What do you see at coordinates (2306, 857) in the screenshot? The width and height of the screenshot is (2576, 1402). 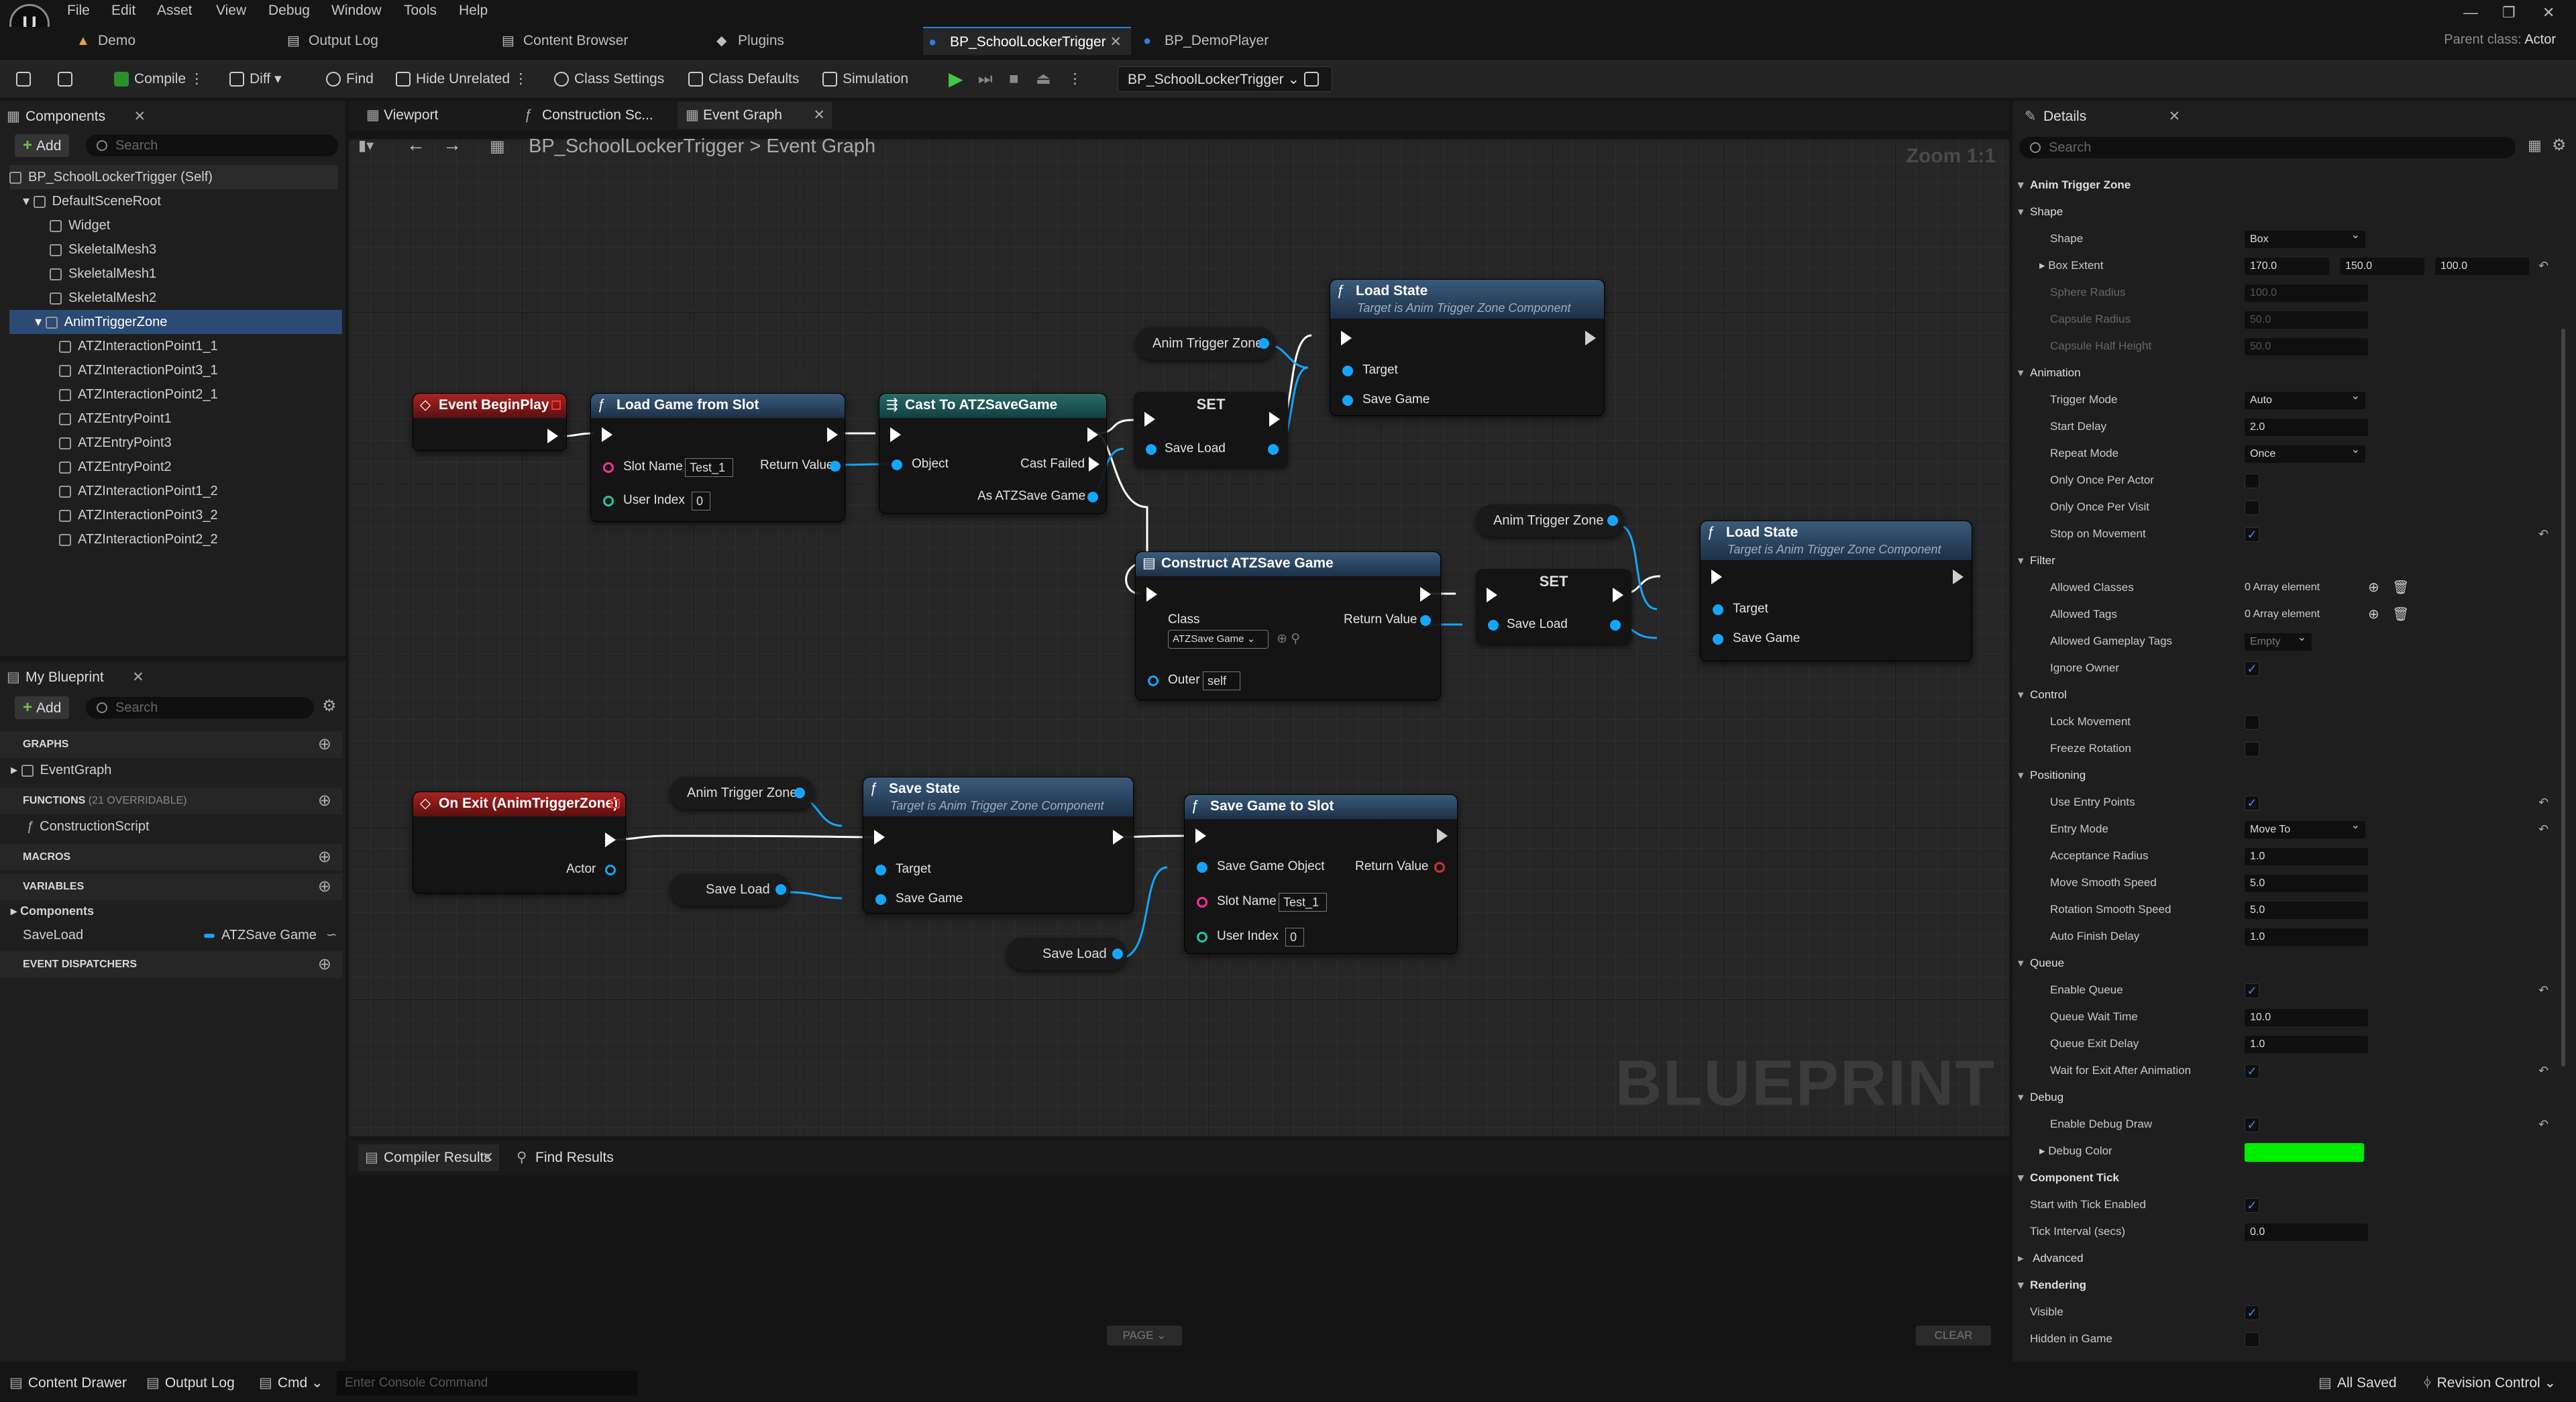 I see `acceptance-radius-input: 1.0` at bounding box center [2306, 857].